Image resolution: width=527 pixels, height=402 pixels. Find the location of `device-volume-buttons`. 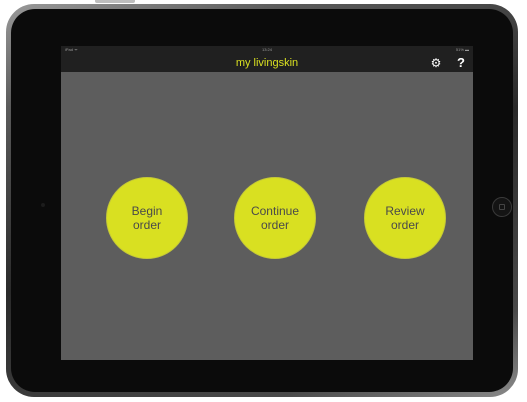

device-volume-buttons is located at coordinates (115, 1).